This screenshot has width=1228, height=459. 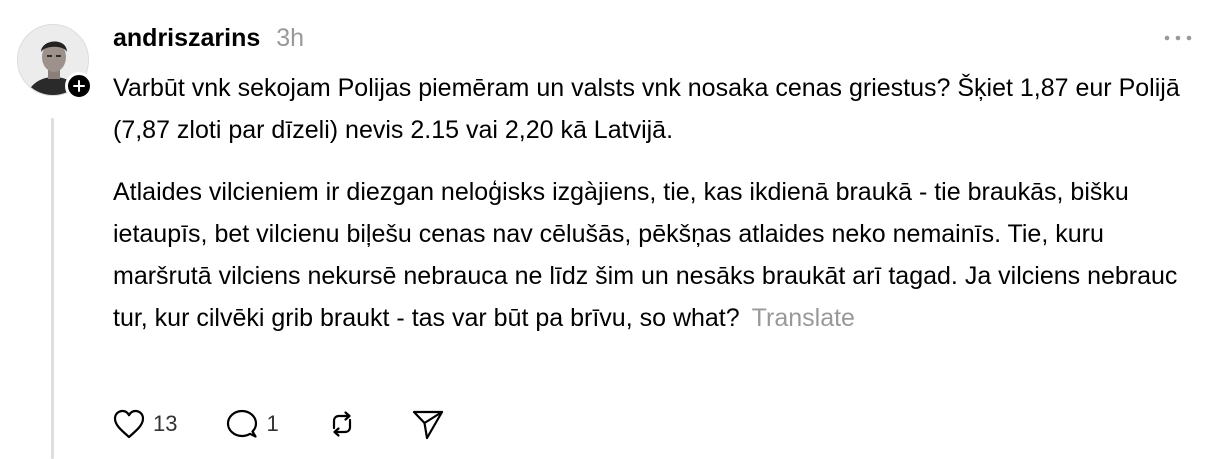 I want to click on follow-button, so click(x=79, y=86).